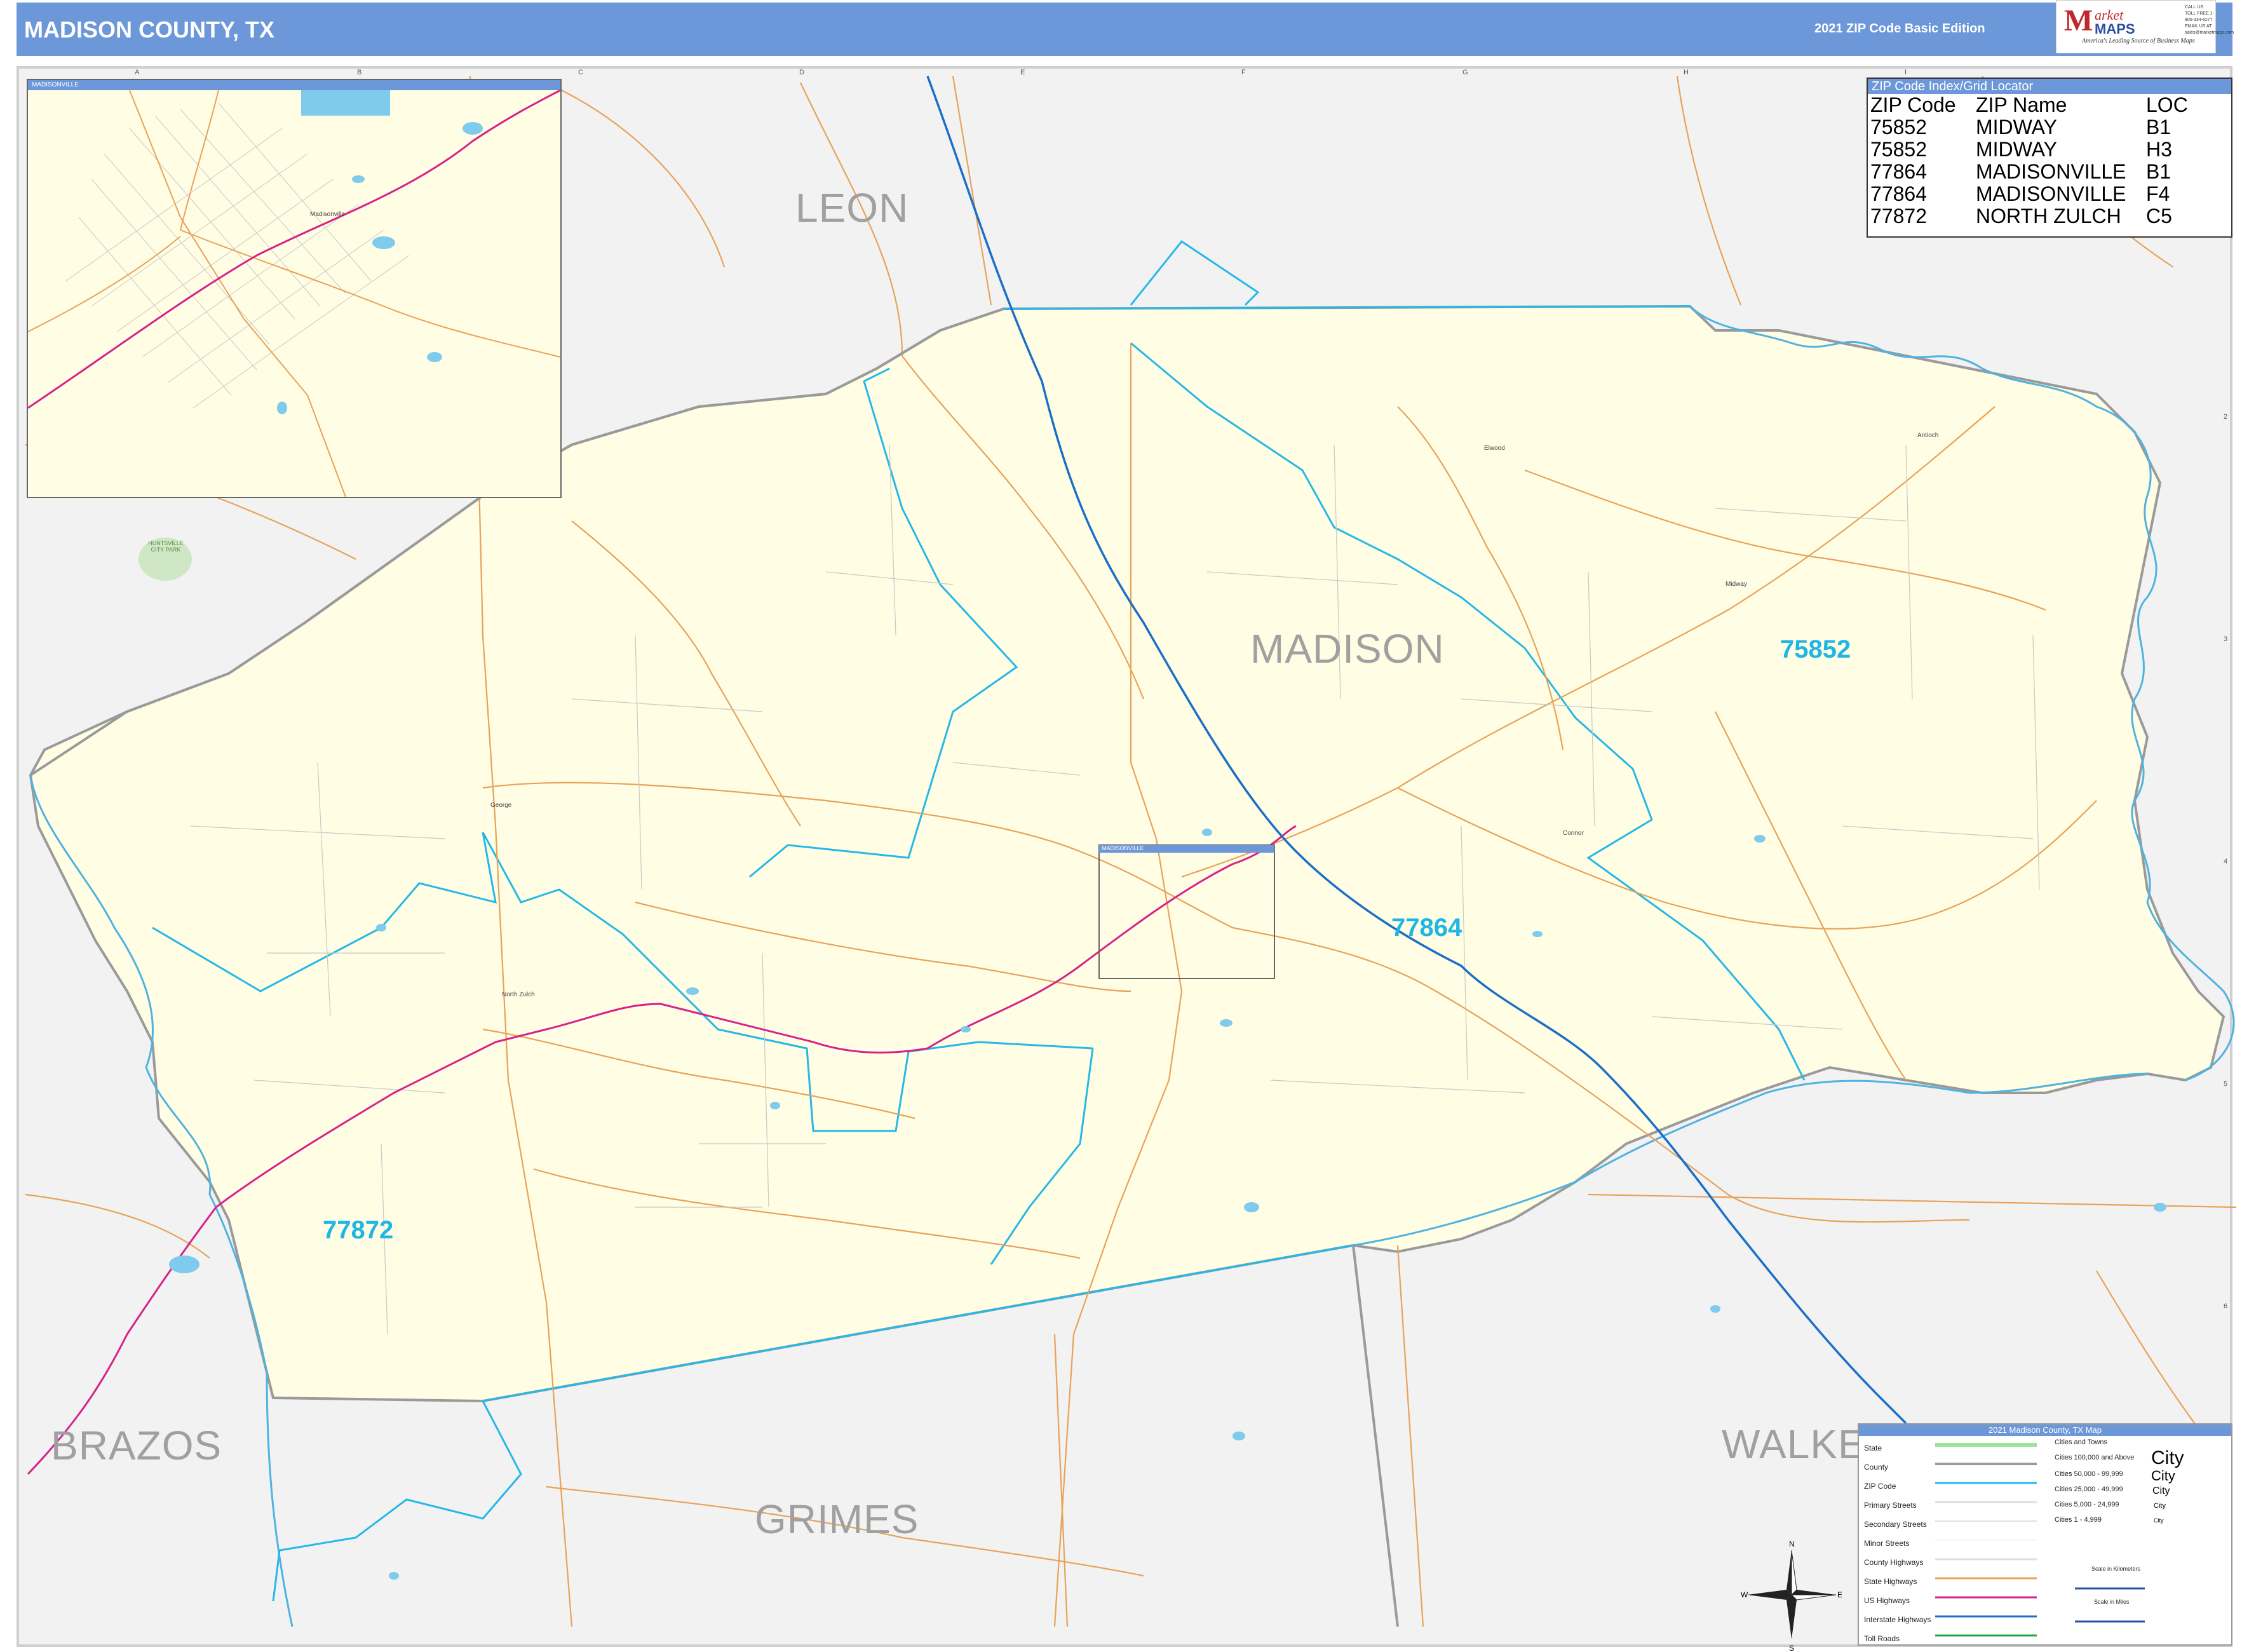 This screenshot has height=1652, width=2242. Describe the element at coordinates (1890, 1505) in the screenshot. I see `legend-item-primary: Primary Streets` at that location.